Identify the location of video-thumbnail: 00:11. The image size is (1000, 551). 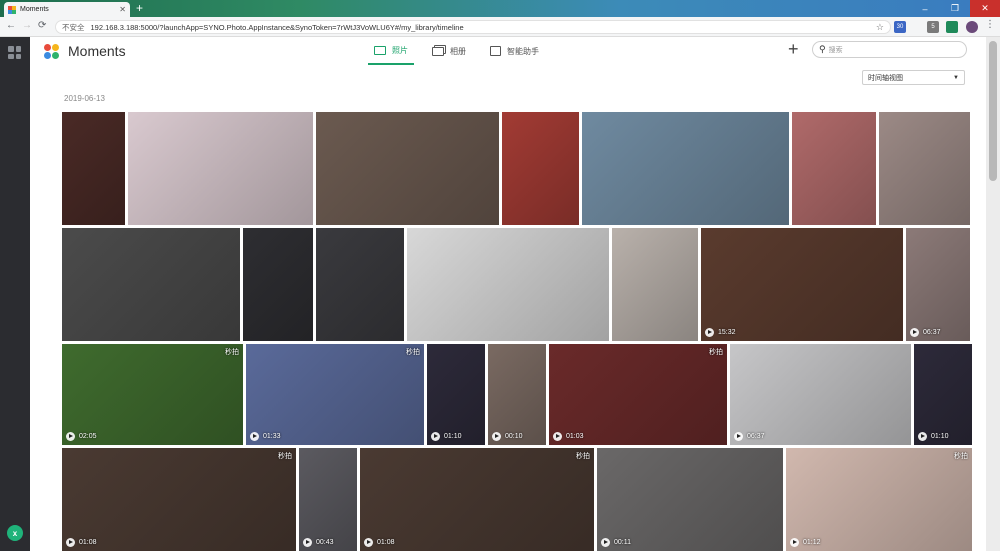
(690, 499).